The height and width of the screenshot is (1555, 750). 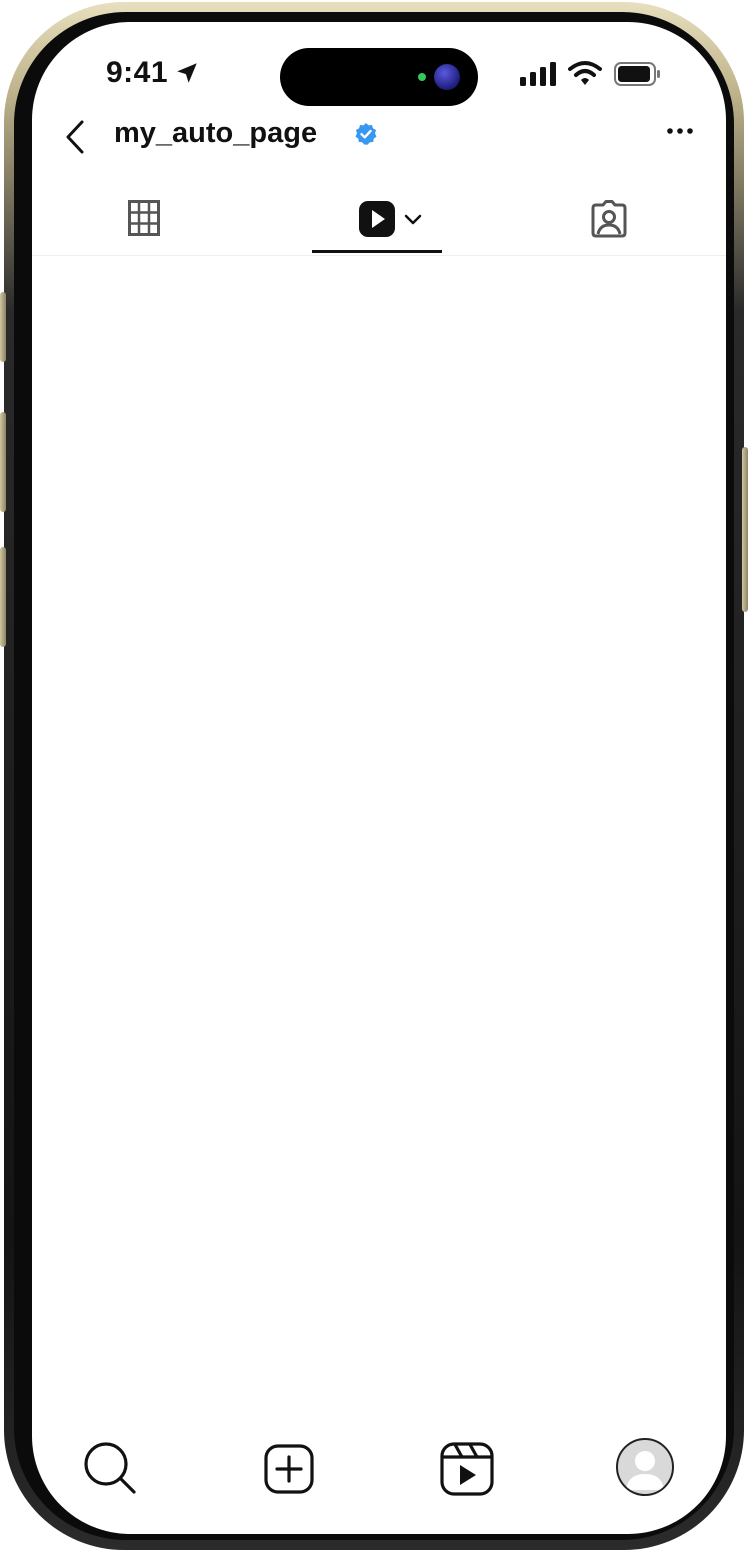 What do you see at coordinates (187, 73) in the screenshot?
I see `location-arrow-icon` at bounding box center [187, 73].